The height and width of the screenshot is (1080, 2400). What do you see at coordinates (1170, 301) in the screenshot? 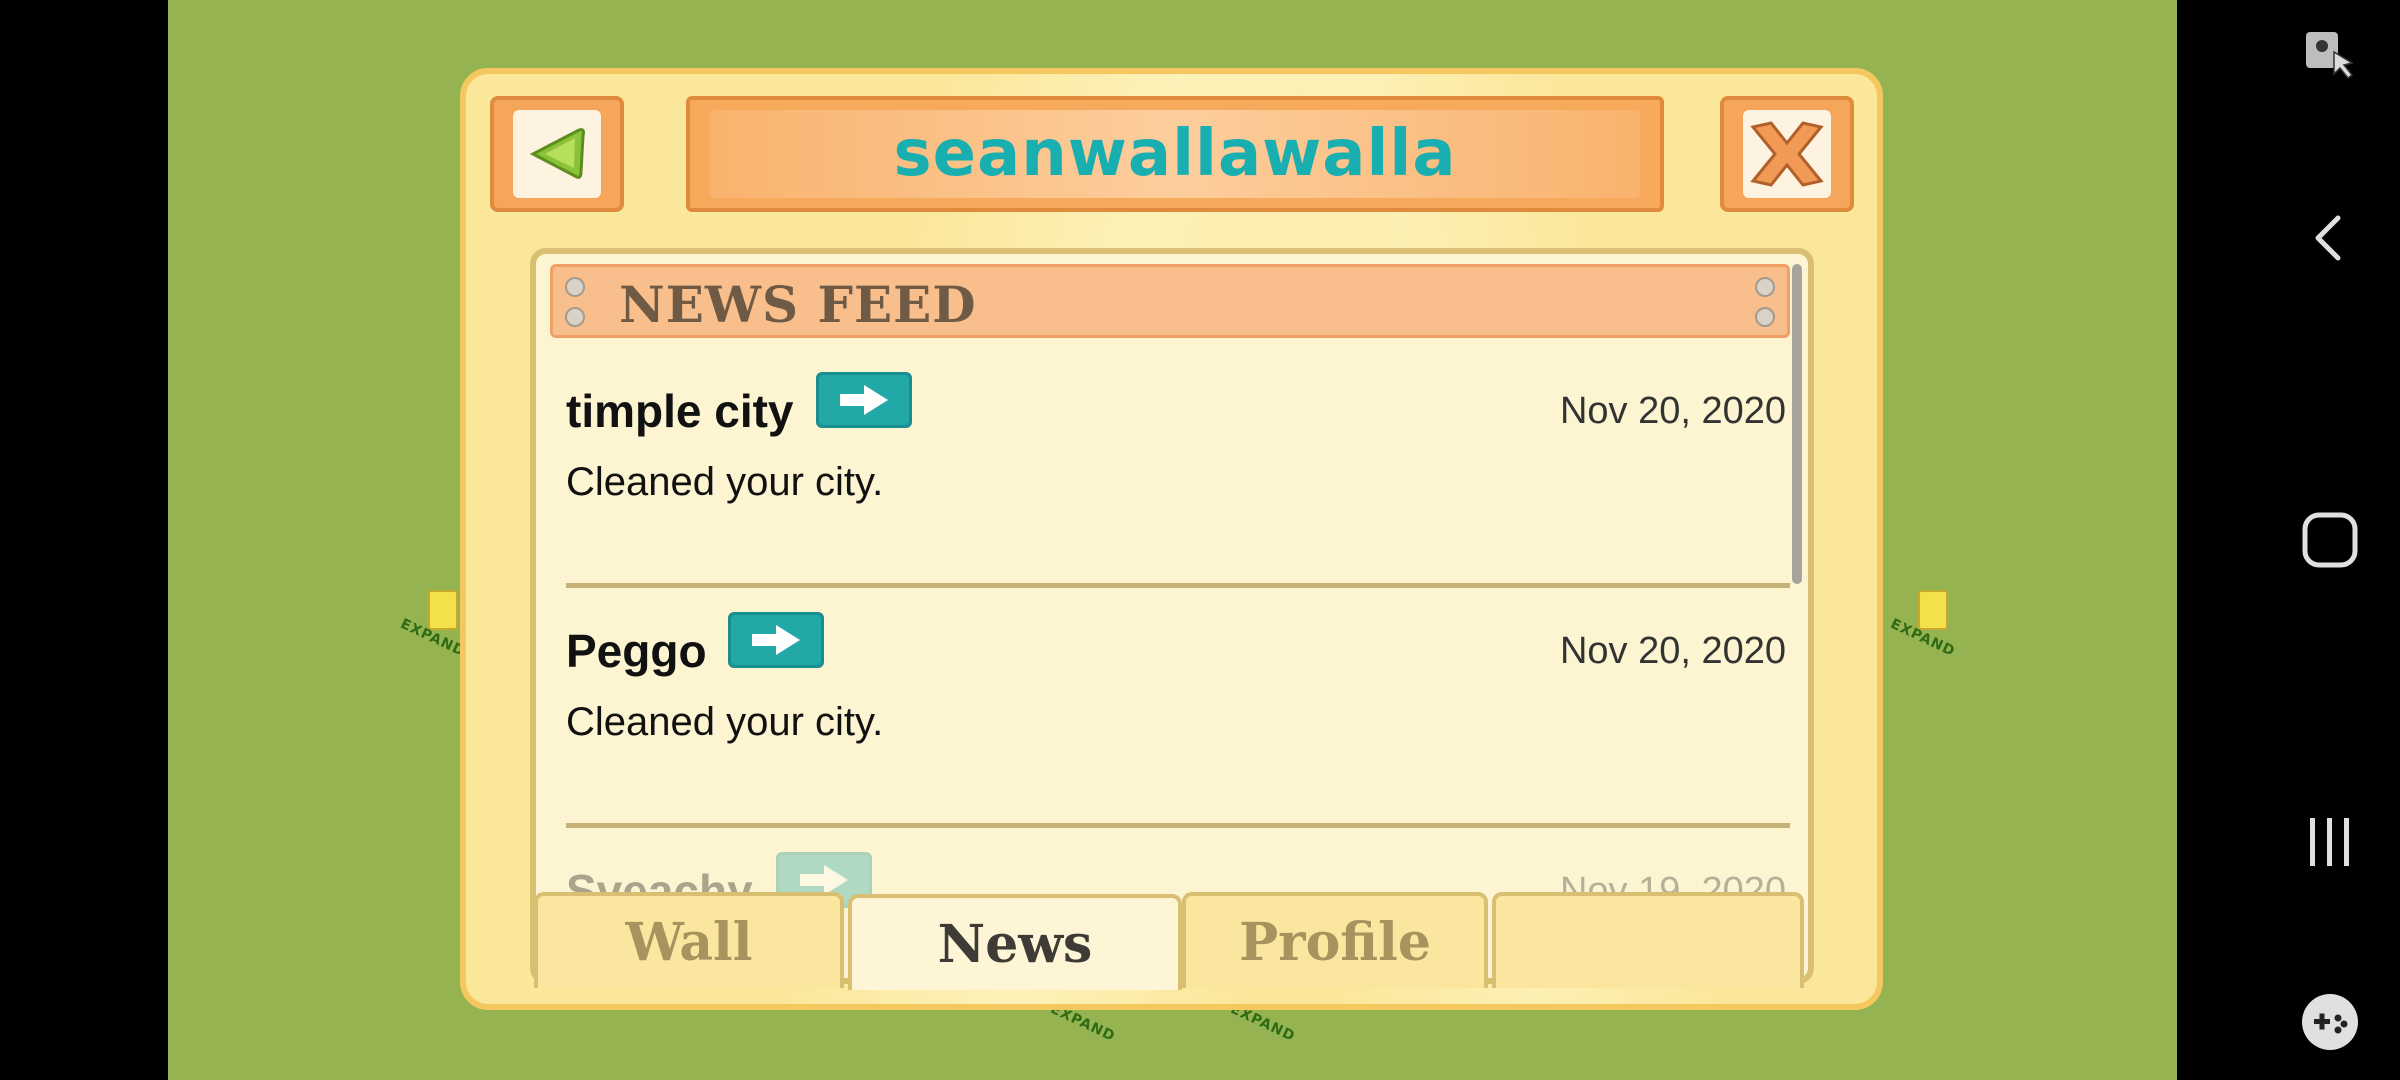
I see `news-feed-header: NEWS FEED` at bounding box center [1170, 301].